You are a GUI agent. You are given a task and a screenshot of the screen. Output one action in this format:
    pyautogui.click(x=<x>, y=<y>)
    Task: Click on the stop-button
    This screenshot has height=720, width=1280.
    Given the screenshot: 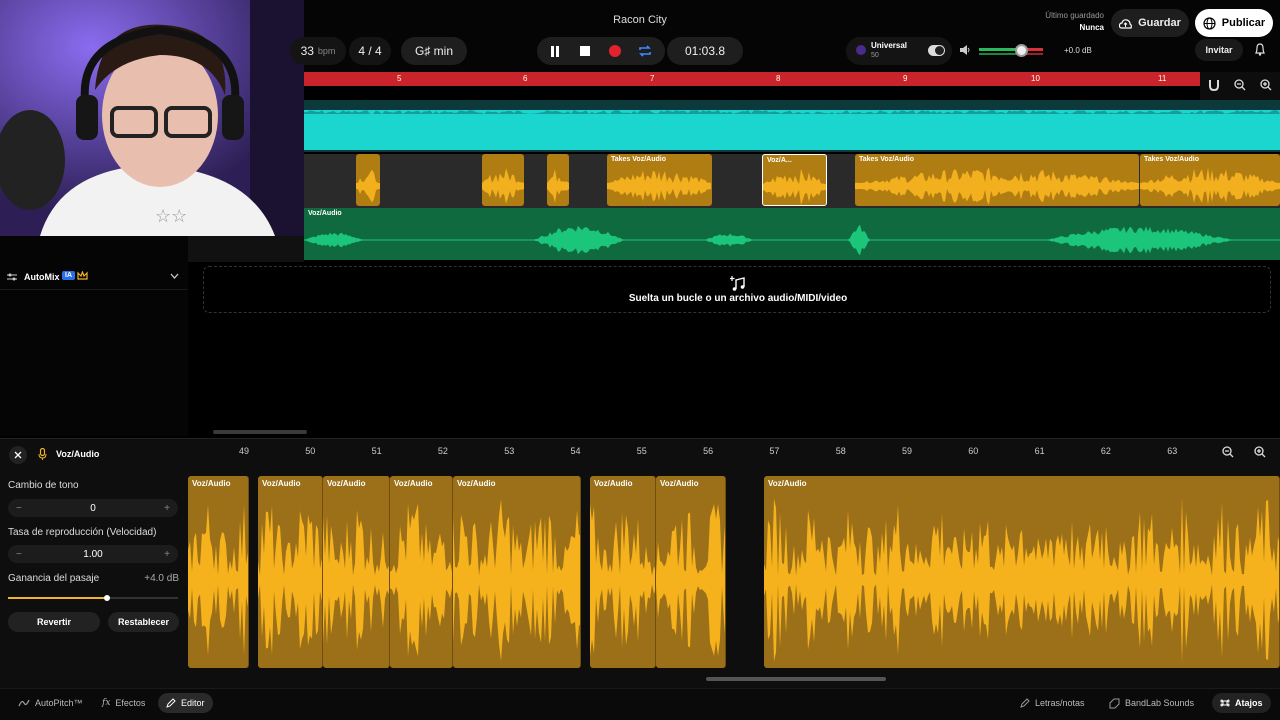 What is the action you would take?
    pyautogui.click(x=585, y=51)
    